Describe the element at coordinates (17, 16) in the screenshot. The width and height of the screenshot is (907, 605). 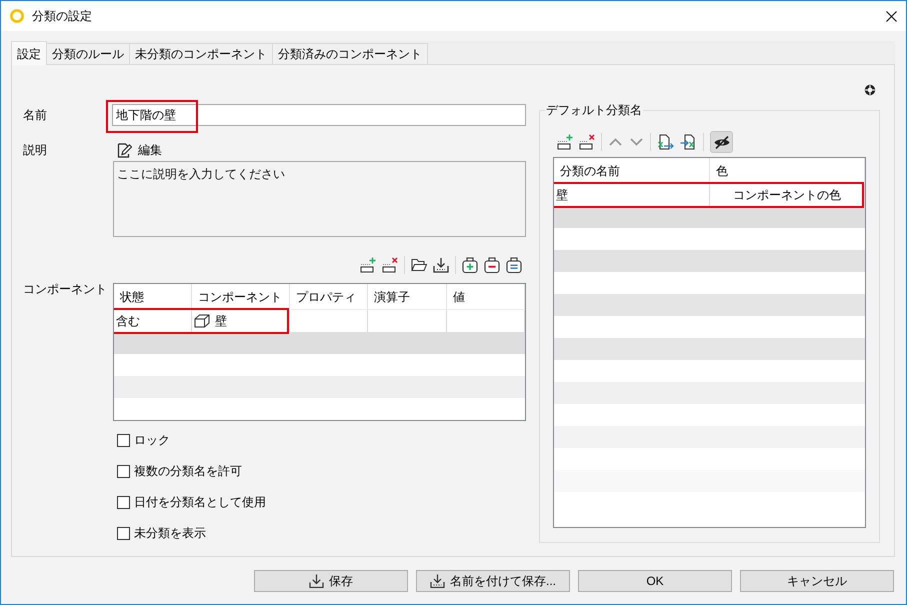
I see `ring-icon` at that location.